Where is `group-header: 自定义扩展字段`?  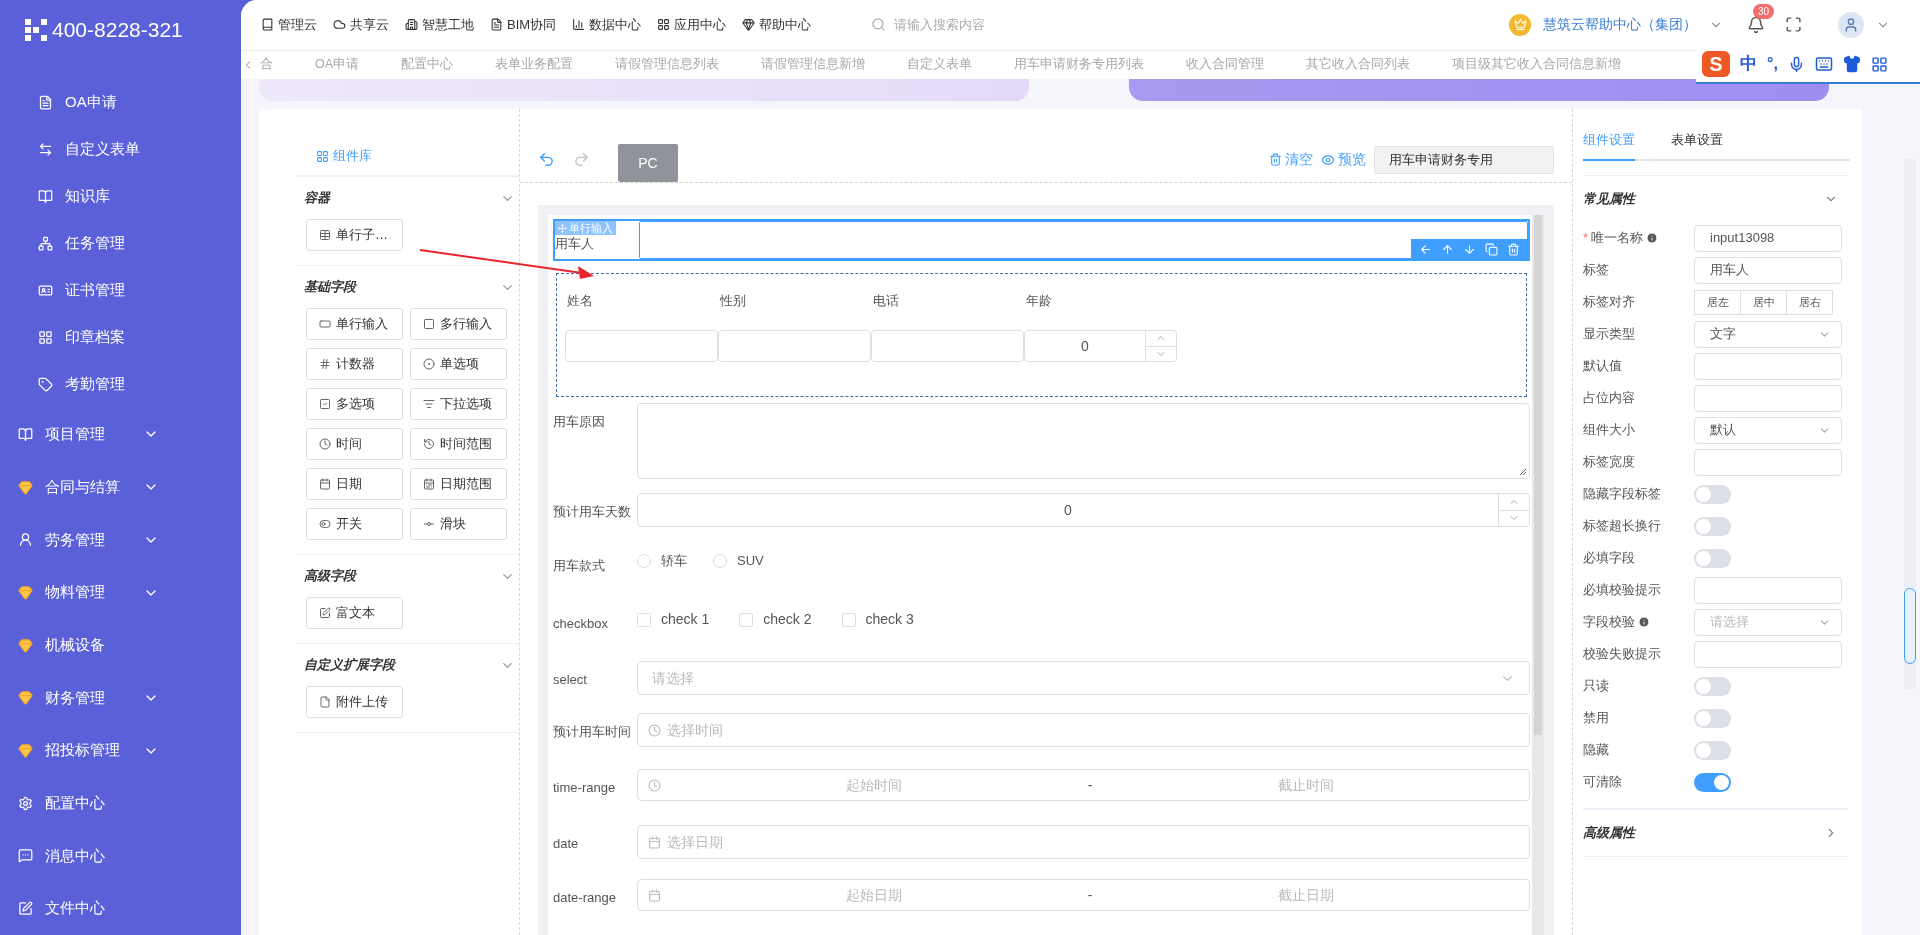 group-header: 自定义扩展字段 is located at coordinates (407, 665).